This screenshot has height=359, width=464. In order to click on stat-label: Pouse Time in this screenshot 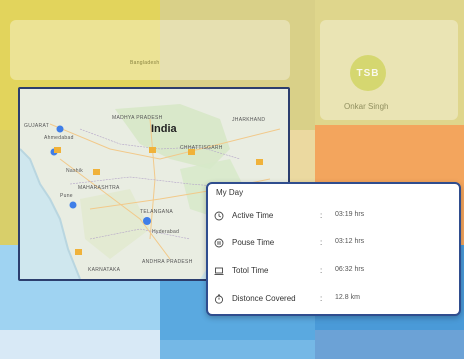, I will do `click(253, 242)`.